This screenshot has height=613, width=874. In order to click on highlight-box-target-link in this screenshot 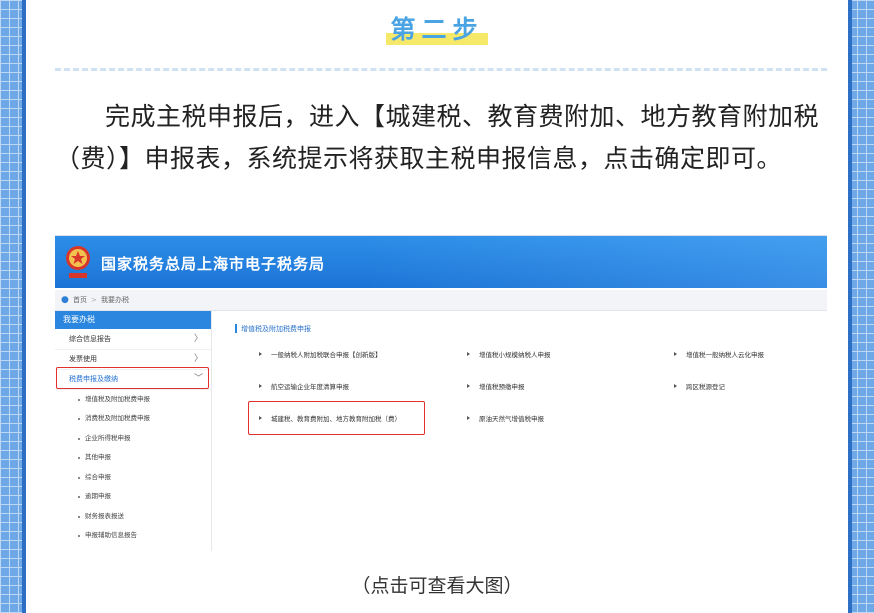, I will do `click(336, 418)`.